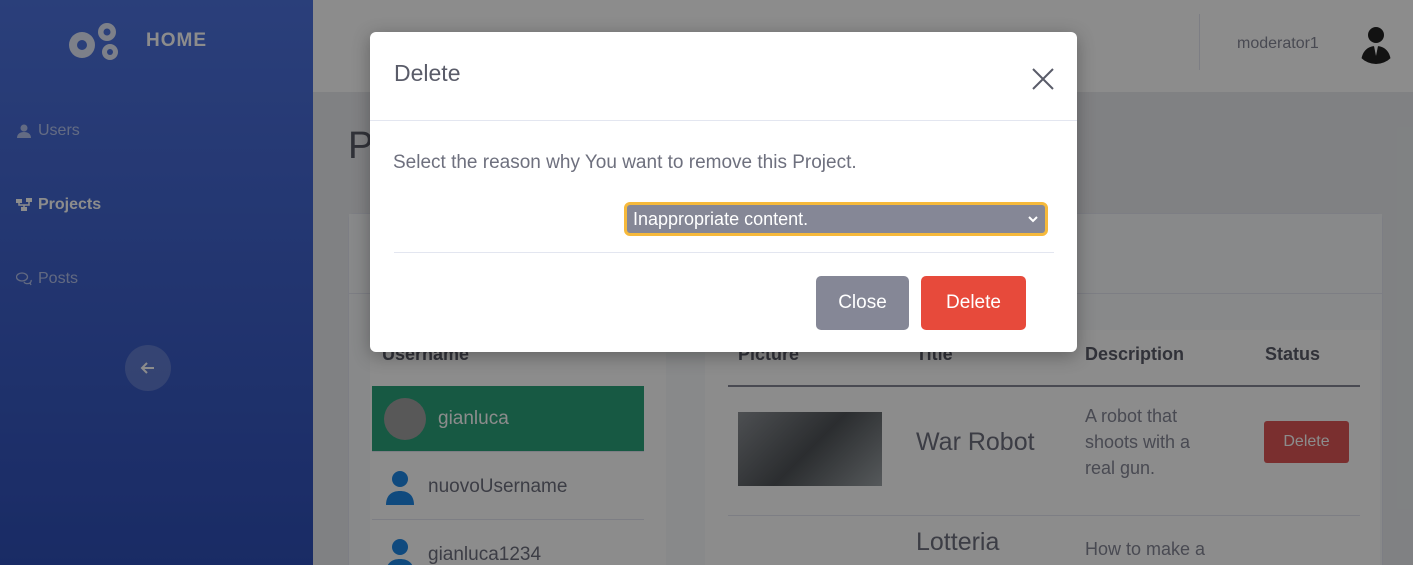 The height and width of the screenshot is (565, 1413). I want to click on modal-header: Delete, so click(723, 76).